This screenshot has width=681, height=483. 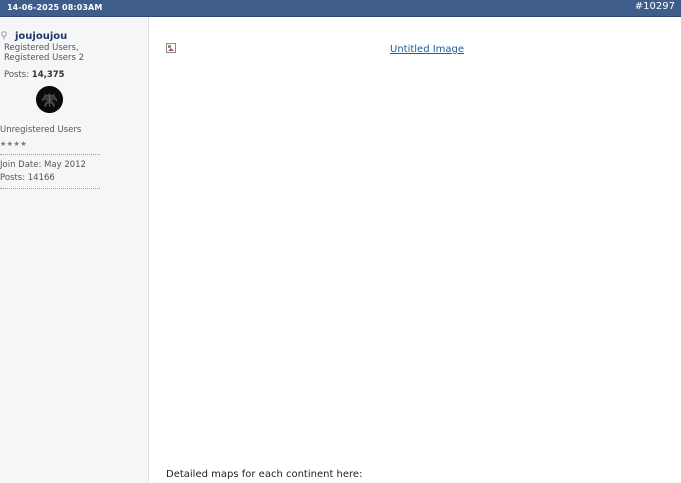 I want to click on avatar-wings-icon, so click(x=49, y=99).